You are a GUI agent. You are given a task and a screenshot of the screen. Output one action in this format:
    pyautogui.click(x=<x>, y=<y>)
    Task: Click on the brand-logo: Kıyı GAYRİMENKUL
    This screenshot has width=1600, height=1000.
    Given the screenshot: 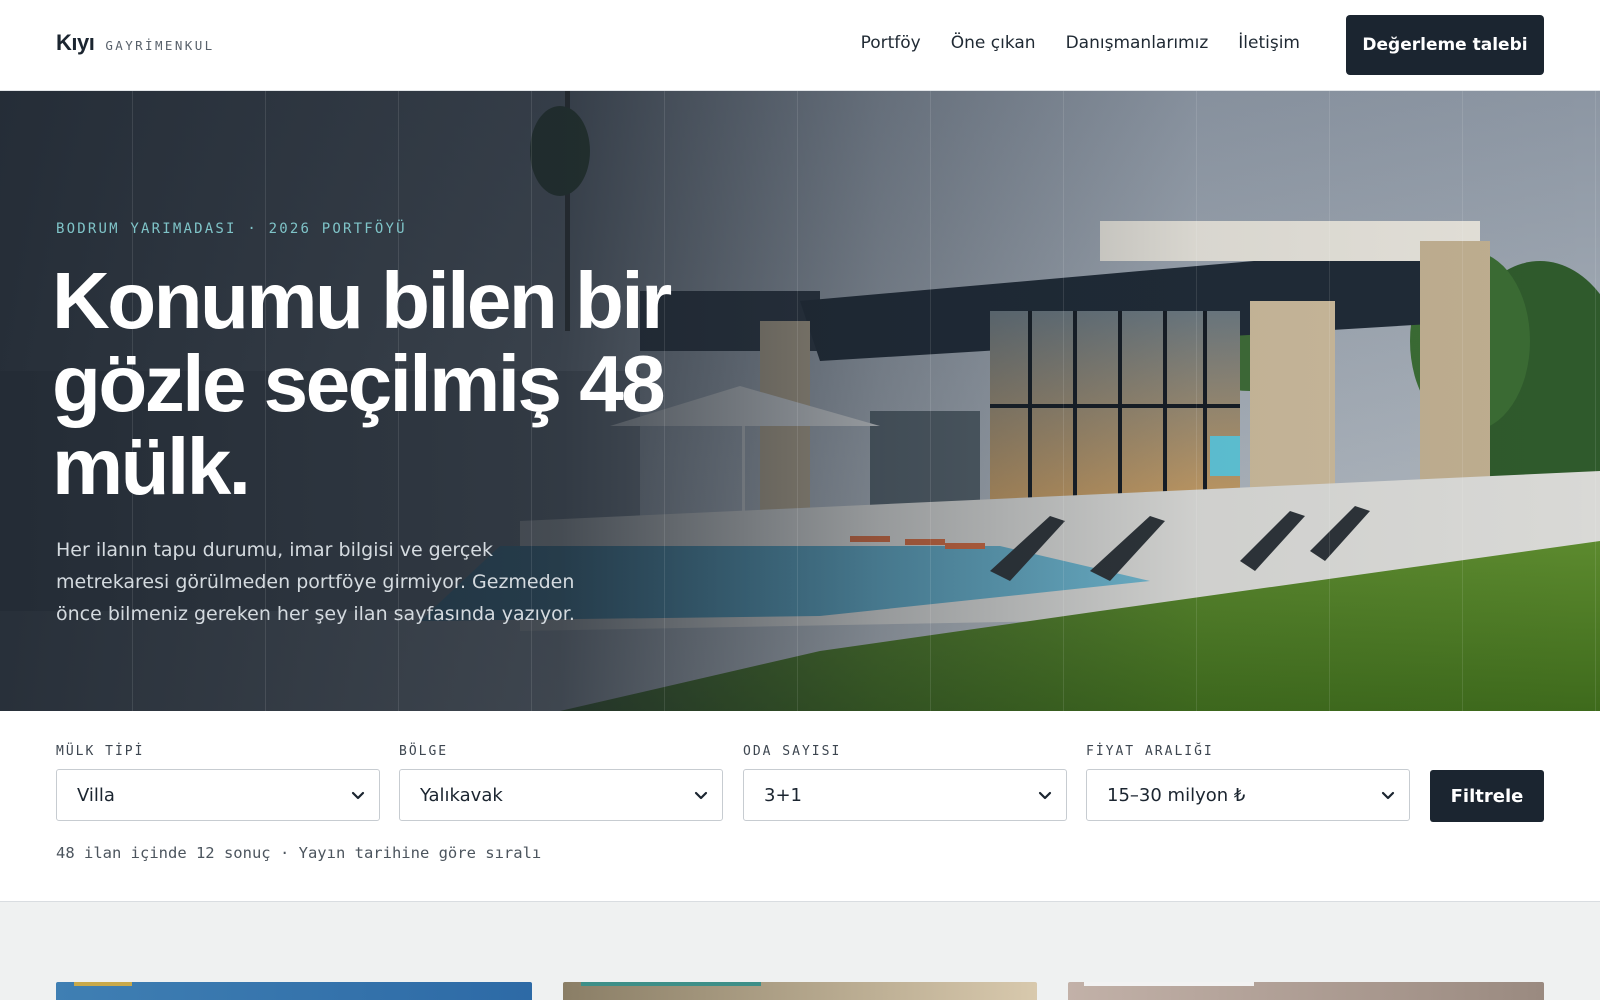 What is the action you would take?
    pyautogui.click(x=135, y=43)
    